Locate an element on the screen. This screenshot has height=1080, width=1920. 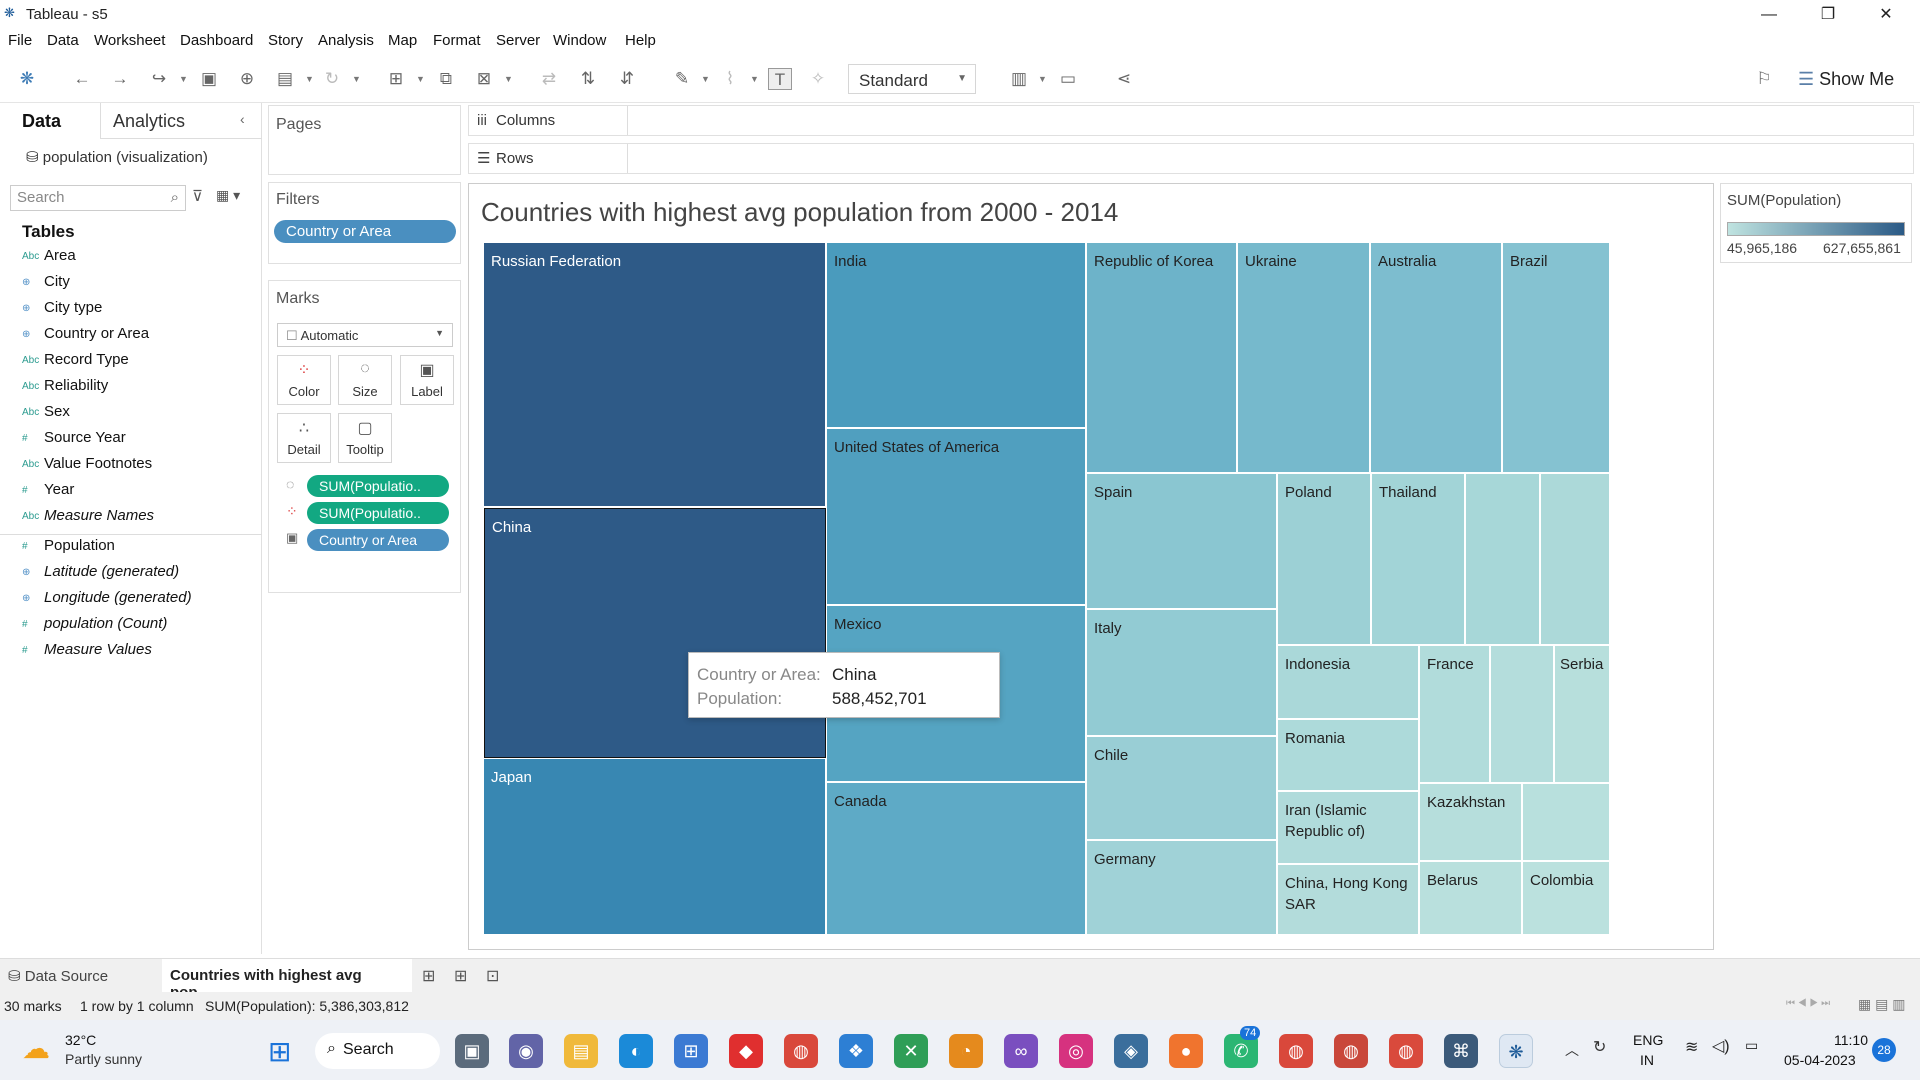
treemap-cell: Brazil is located at coordinates (1556, 358).